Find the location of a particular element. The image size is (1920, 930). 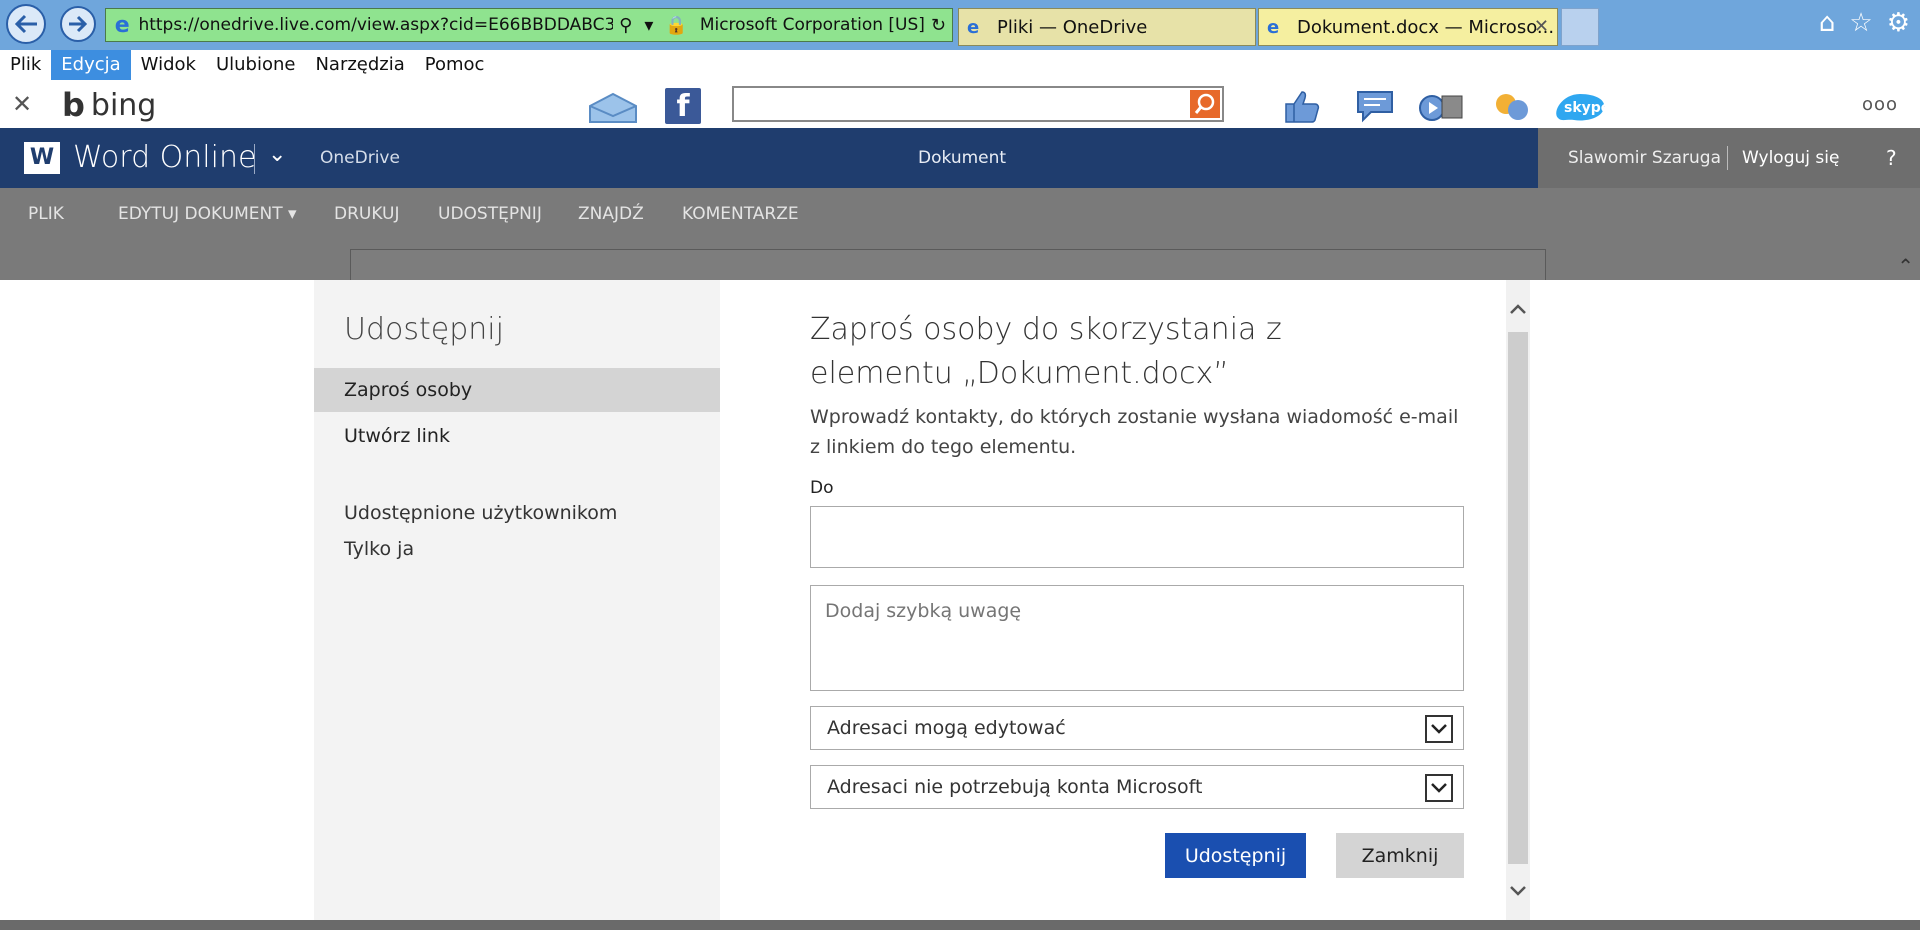

help-icon: ? is located at coordinates (1891, 158).